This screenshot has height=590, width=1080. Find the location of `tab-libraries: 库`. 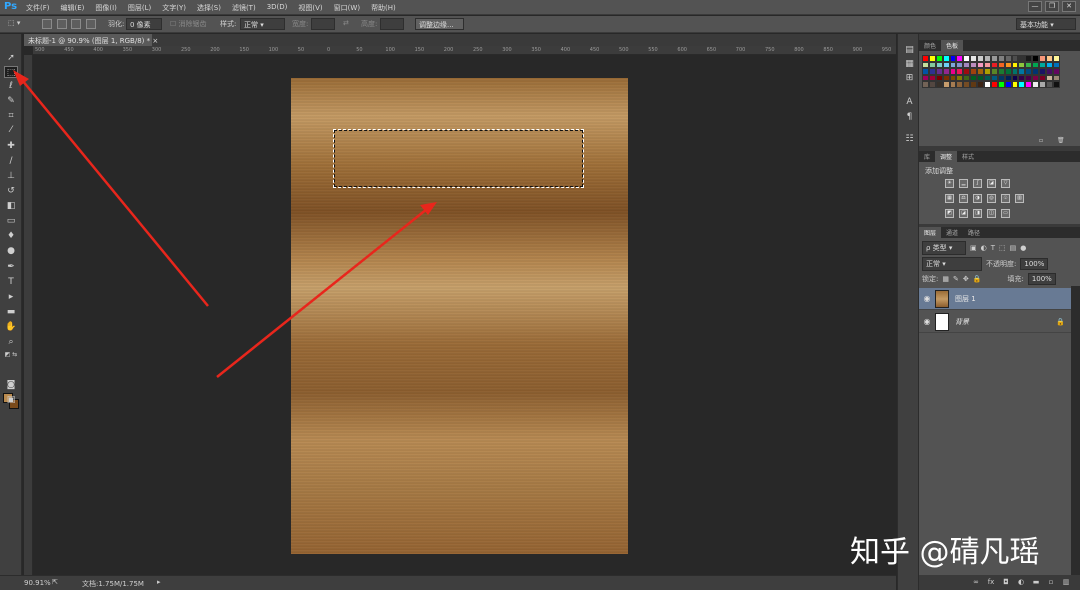

tab-libraries: 库 is located at coordinates (927, 156).